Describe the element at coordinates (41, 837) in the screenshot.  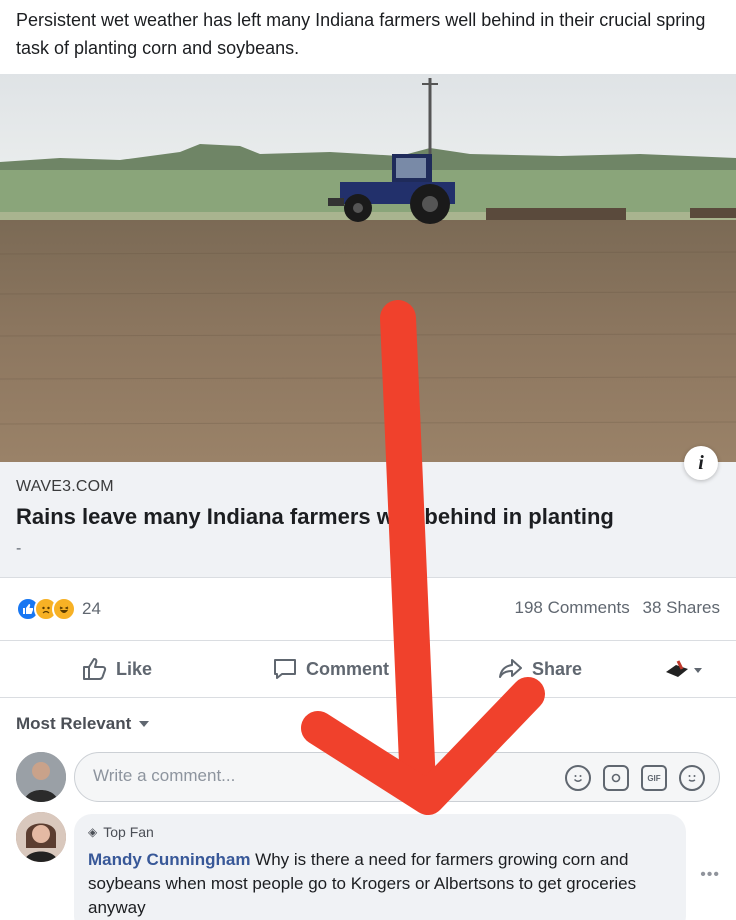
I see `commenter-avatar` at that location.